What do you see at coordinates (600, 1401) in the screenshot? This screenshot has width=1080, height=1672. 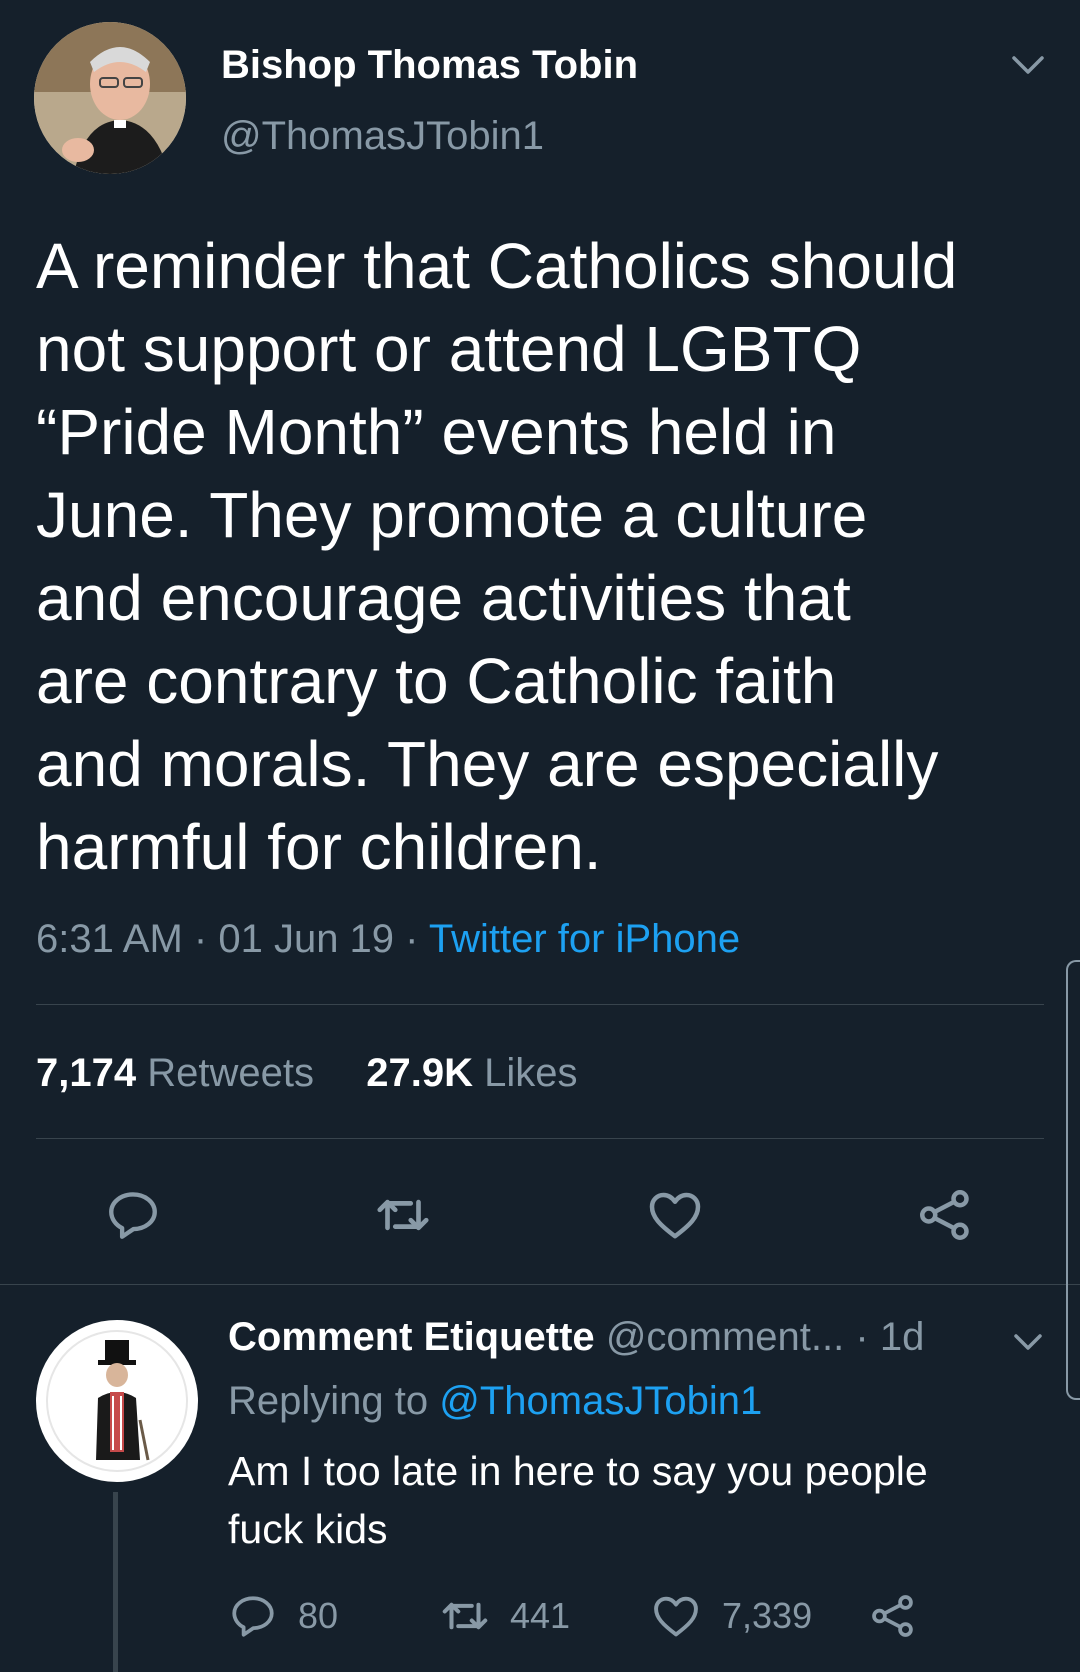 I see `replying-to-handle: @ThomasJTobin1` at bounding box center [600, 1401].